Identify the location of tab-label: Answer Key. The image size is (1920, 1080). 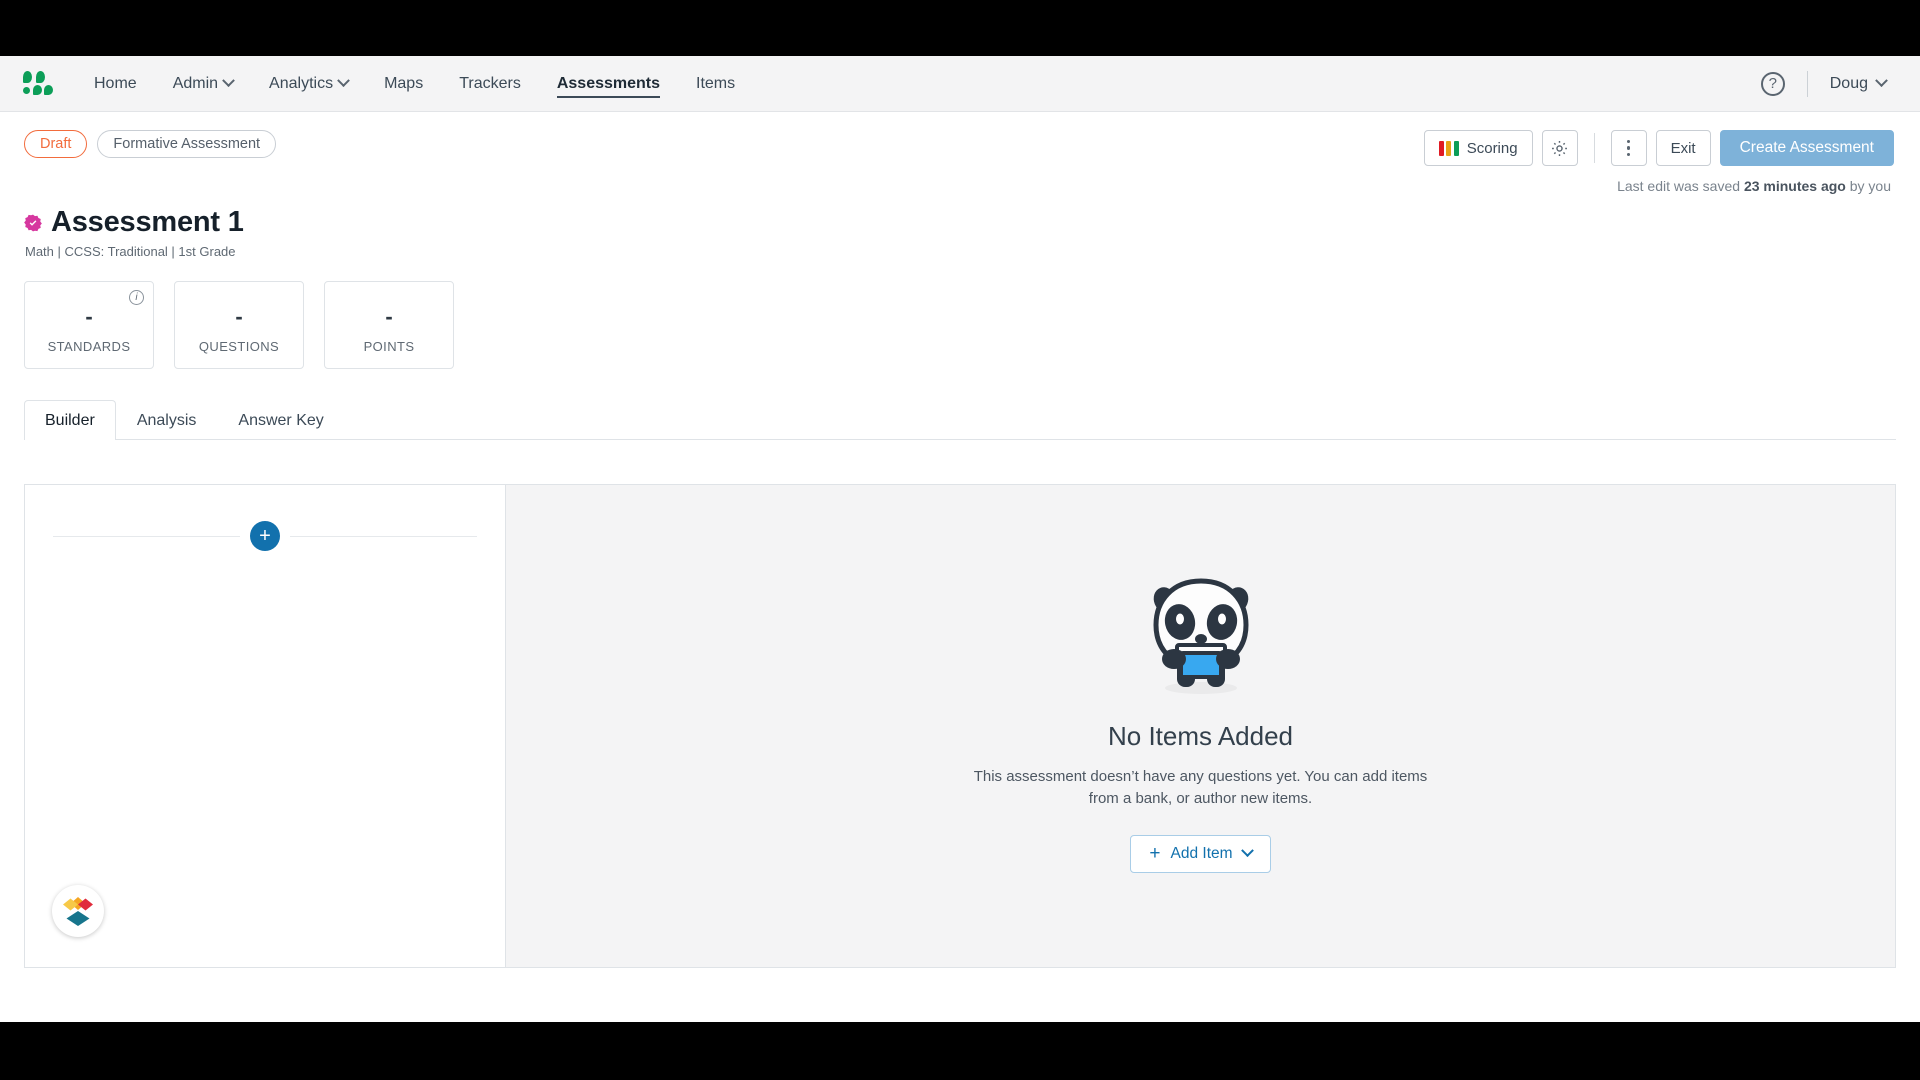
(281, 420).